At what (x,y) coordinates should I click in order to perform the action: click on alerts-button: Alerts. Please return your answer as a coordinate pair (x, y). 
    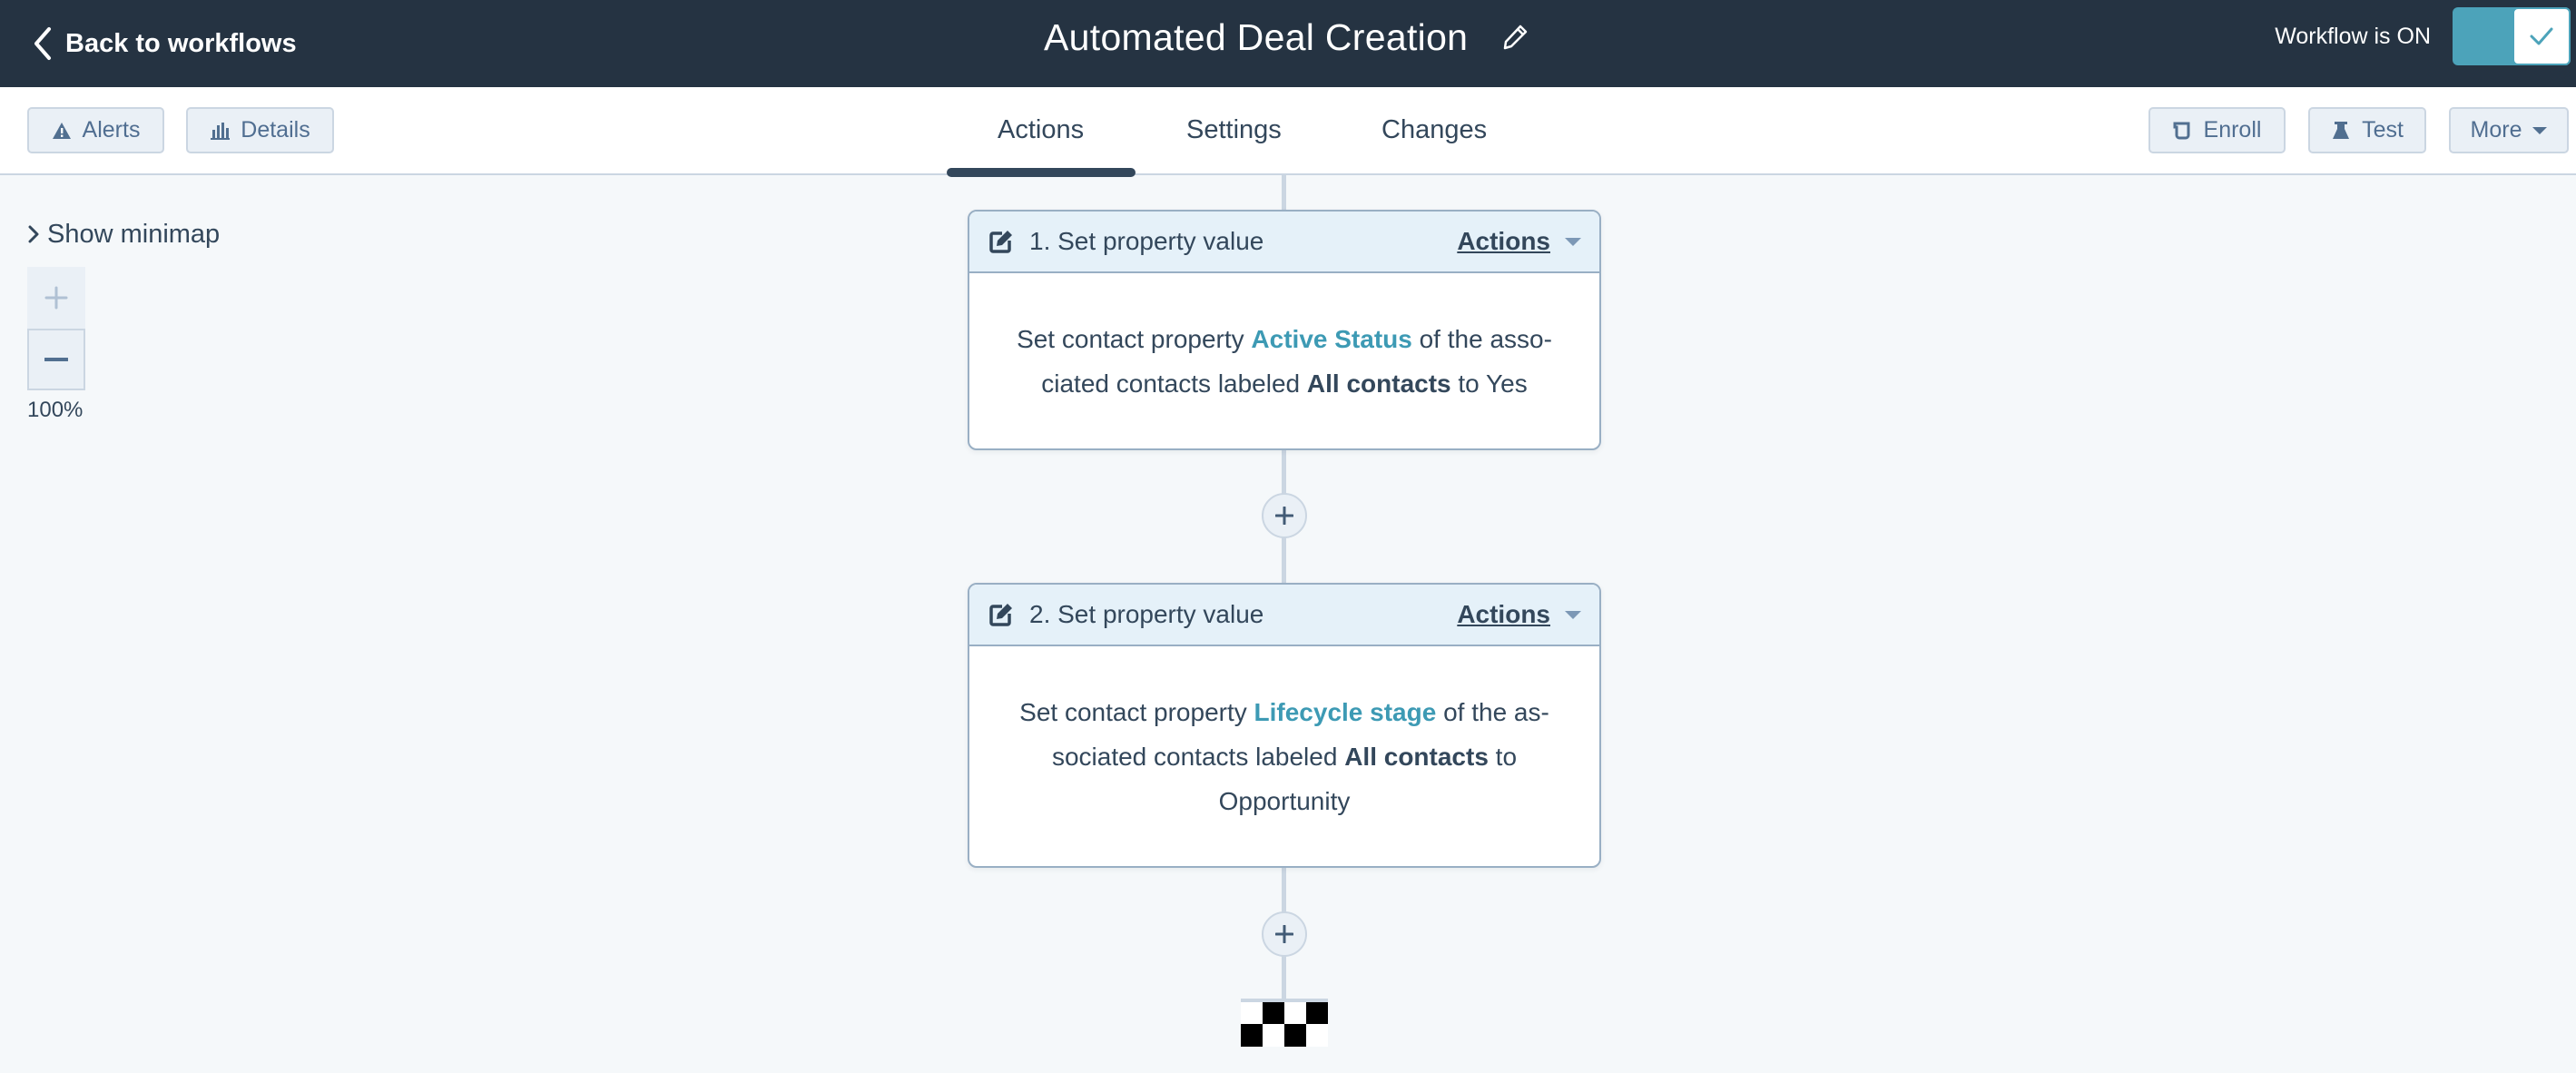
    Looking at the image, I should click on (95, 130).